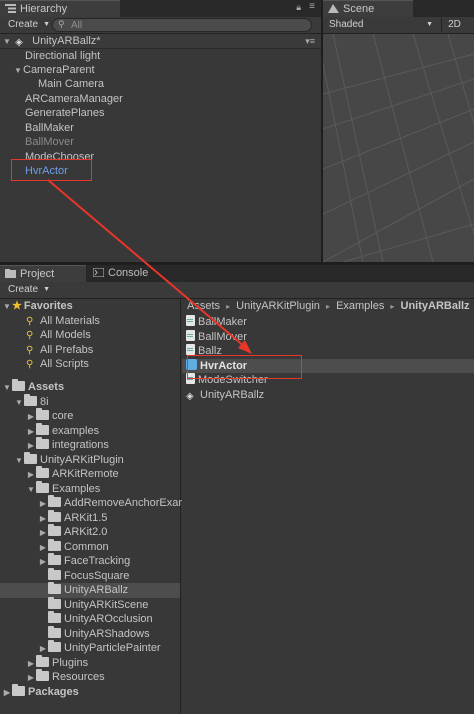 This screenshot has height=714, width=474. Describe the element at coordinates (90, 335) in the screenshot. I see `favorites-item: ⚲ All Models` at that location.